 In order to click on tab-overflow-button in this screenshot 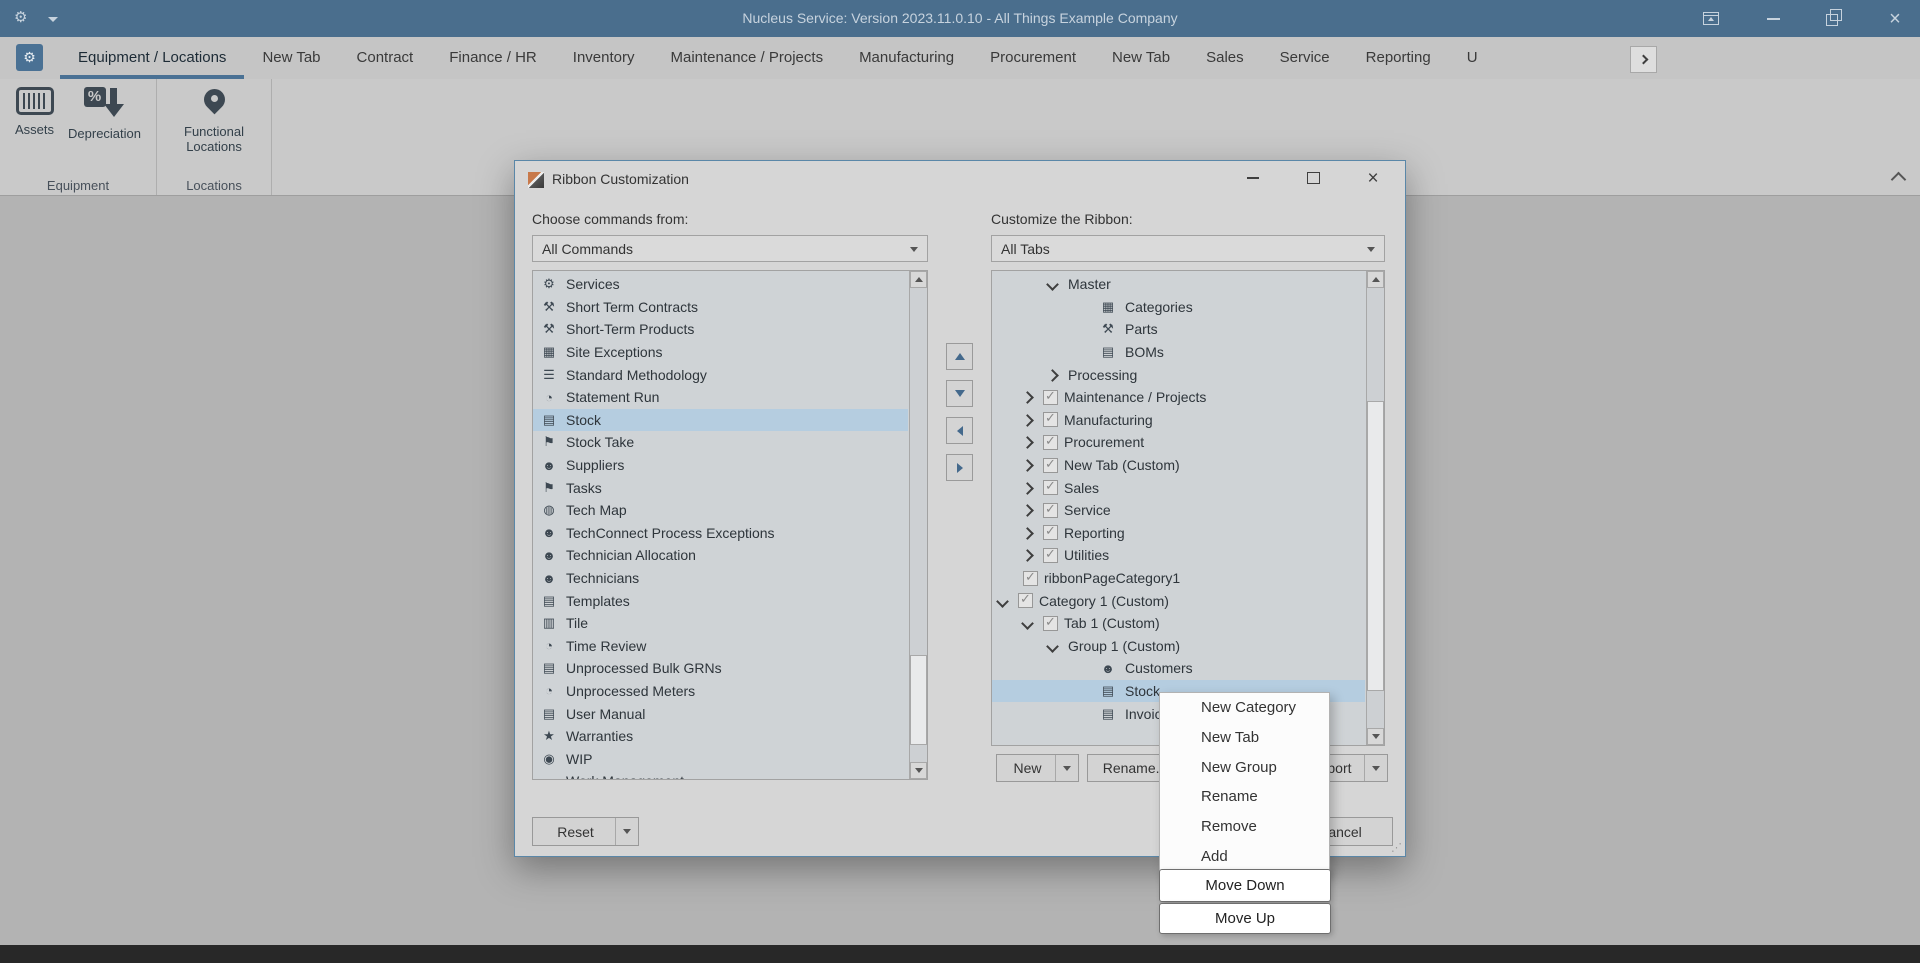, I will do `click(1643, 59)`.